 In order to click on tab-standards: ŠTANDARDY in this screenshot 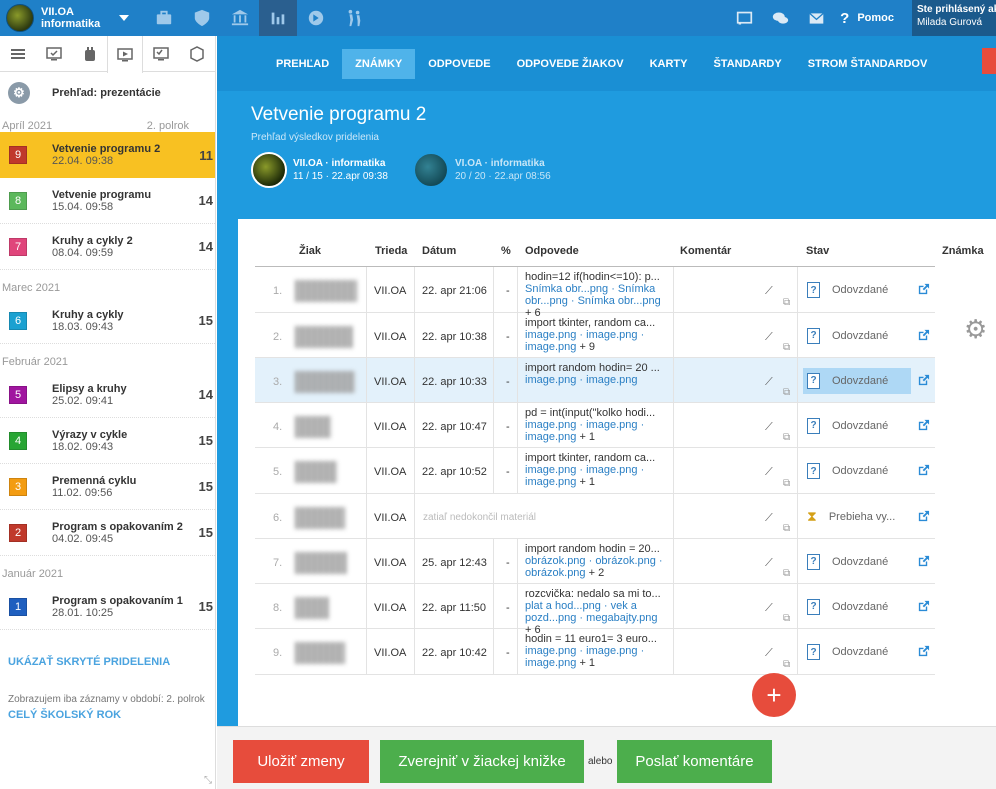, I will do `click(747, 64)`.